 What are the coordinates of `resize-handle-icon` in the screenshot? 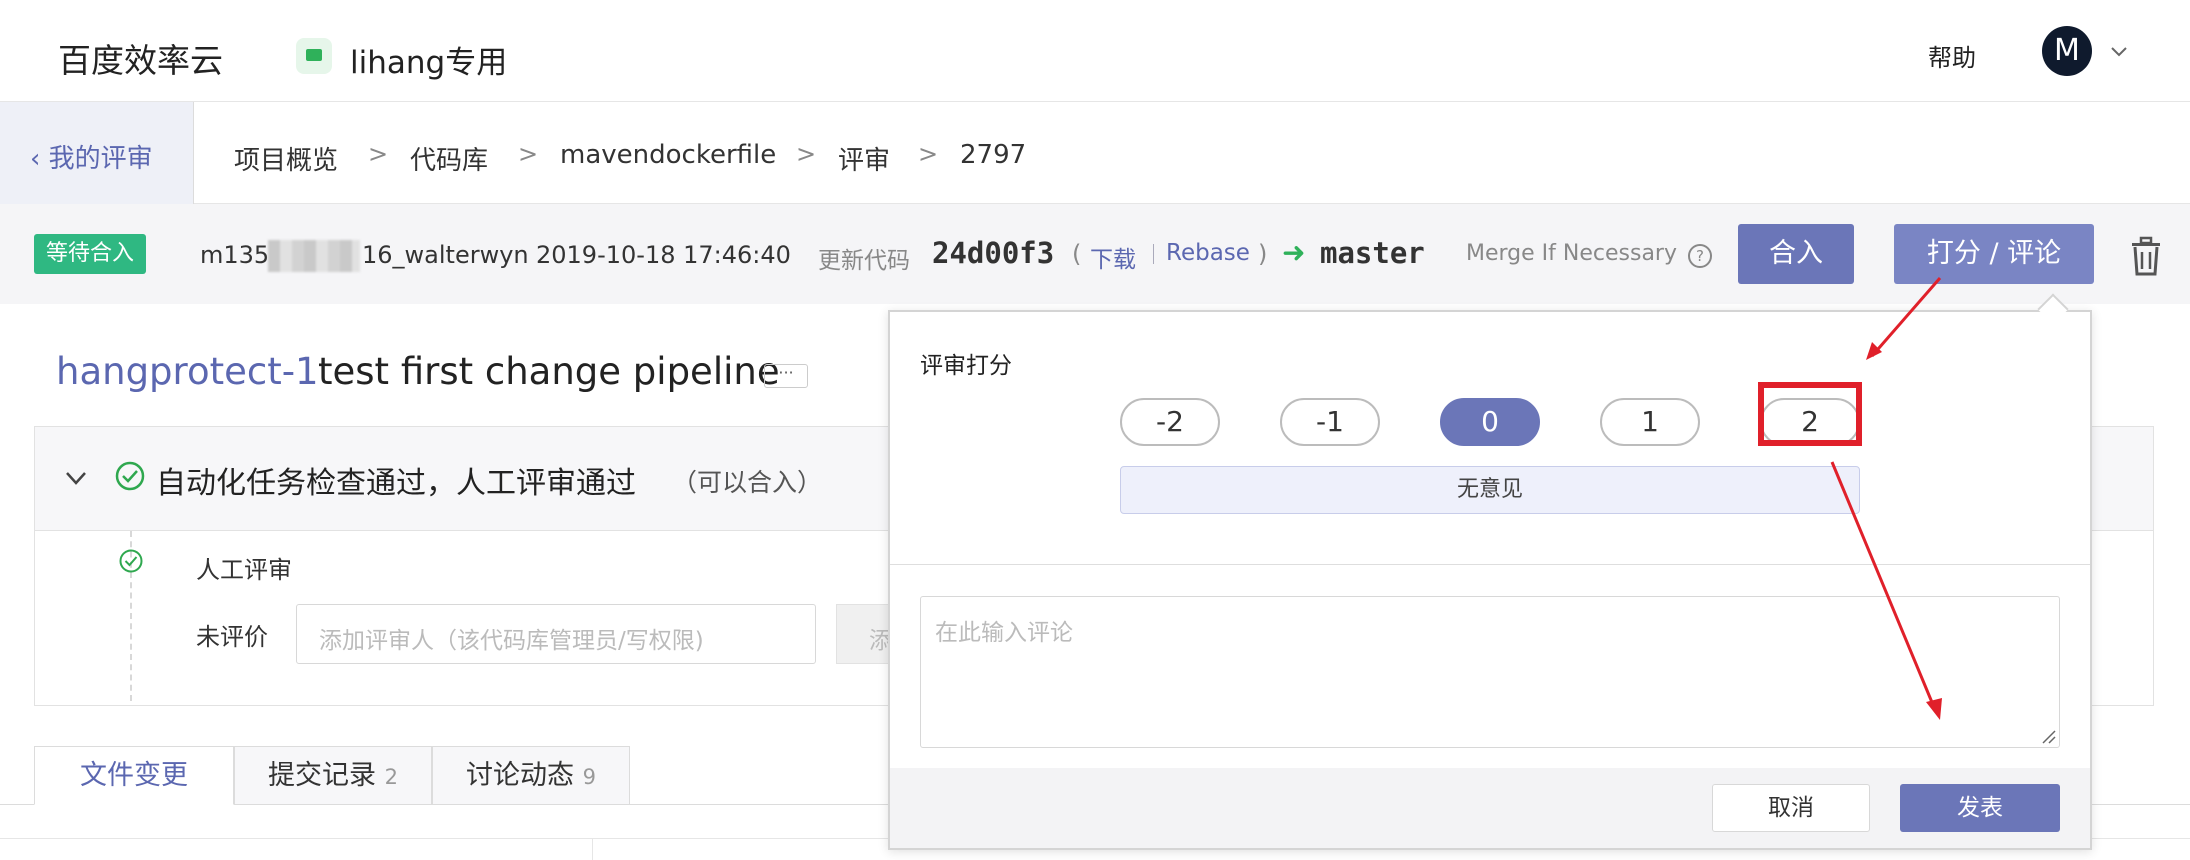 It's located at (2048, 736).